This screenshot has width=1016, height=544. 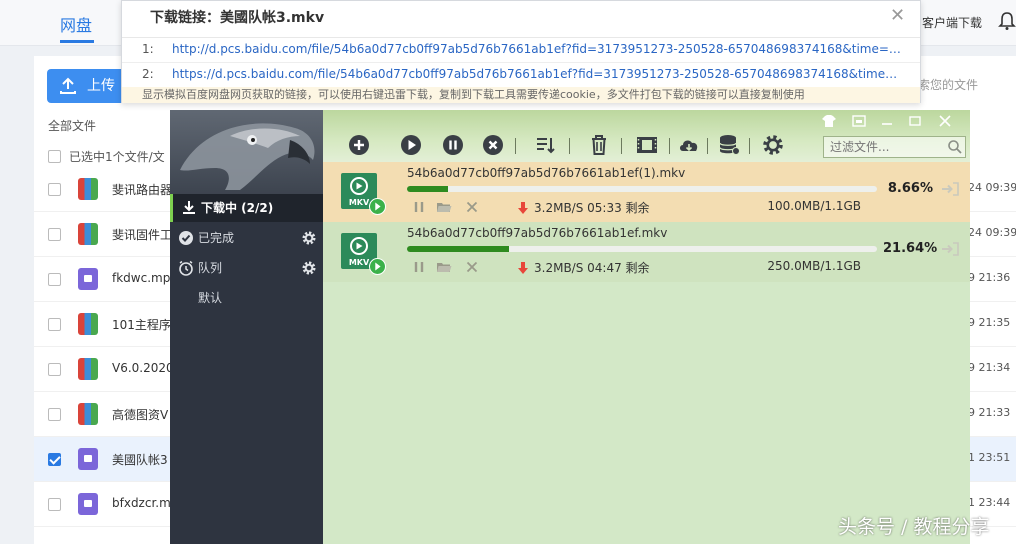 What do you see at coordinates (106, 156) in the screenshot?
I see `selection-summary: 已选中1个文件/文` at bounding box center [106, 156].